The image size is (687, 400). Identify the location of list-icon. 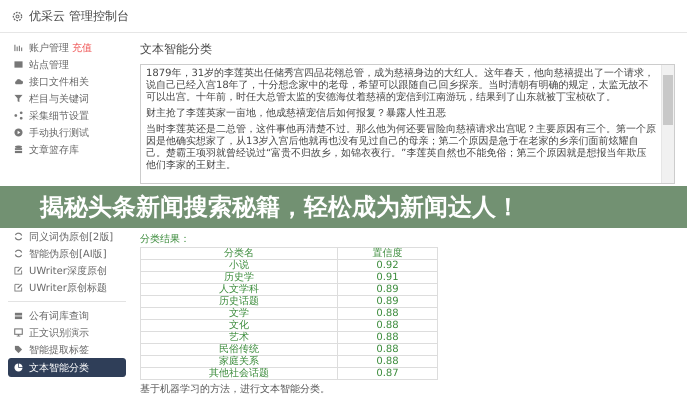
(18, 64).